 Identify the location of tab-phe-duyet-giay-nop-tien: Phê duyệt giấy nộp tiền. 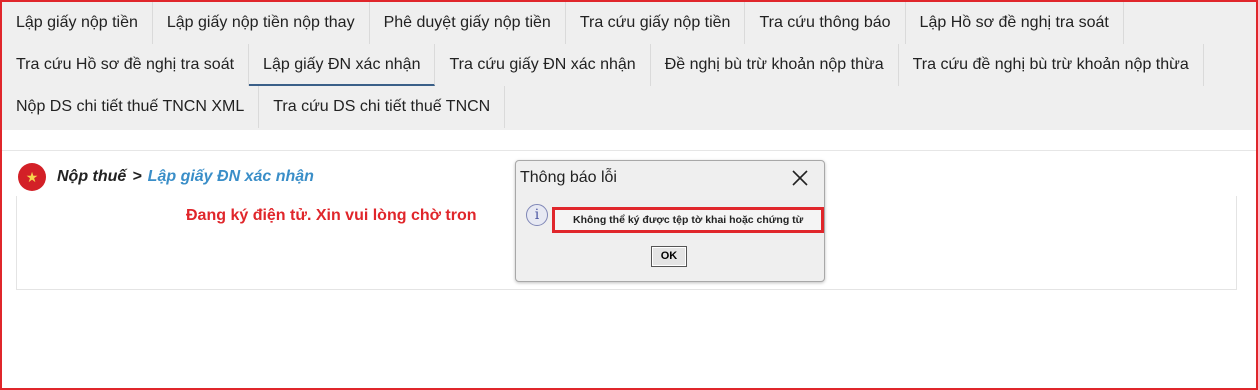
(468, 23).